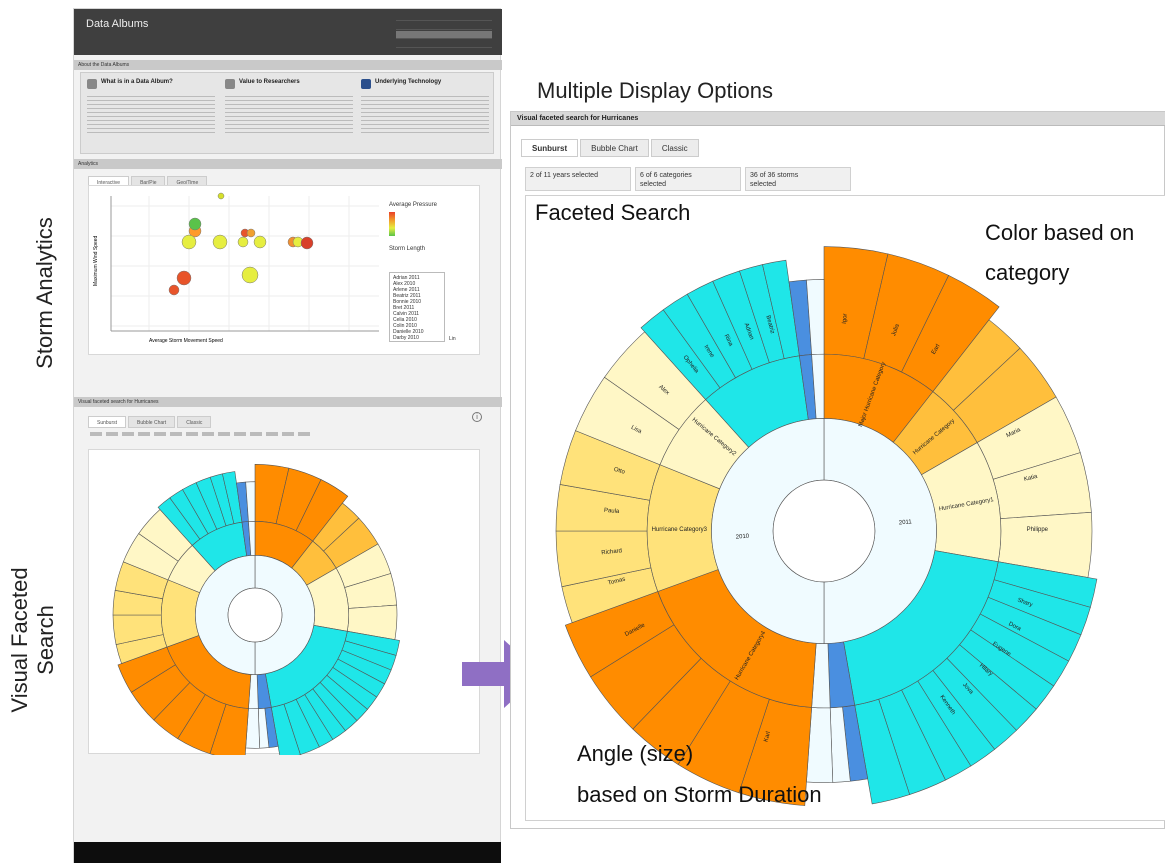 This screenshot has width=1165, height=863. I want to click on year-label: 2011, so click(906, 522).